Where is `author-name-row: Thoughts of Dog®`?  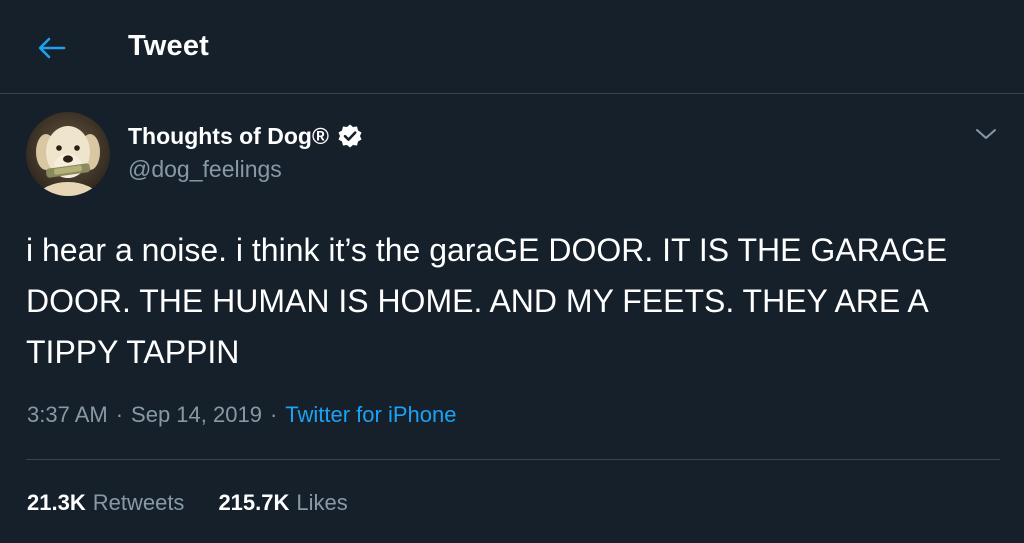 author-name-row: Thoughts of Dog® is located at coordinates (245, 136).